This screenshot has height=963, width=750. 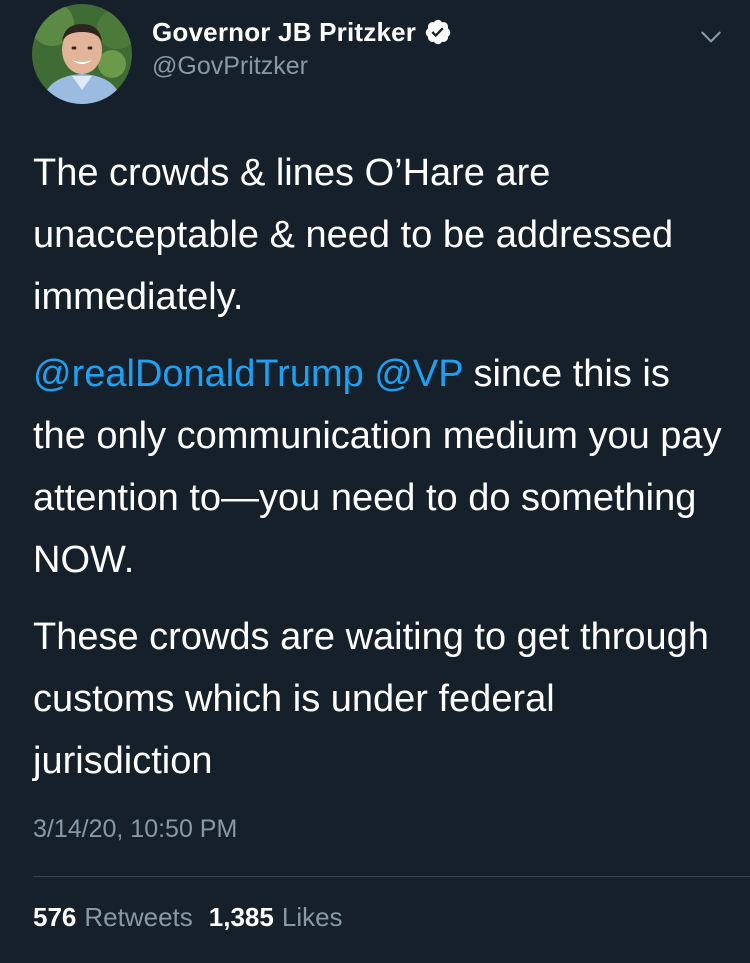 I want to click on verified-badge-icon, so click(x=438, y=32).